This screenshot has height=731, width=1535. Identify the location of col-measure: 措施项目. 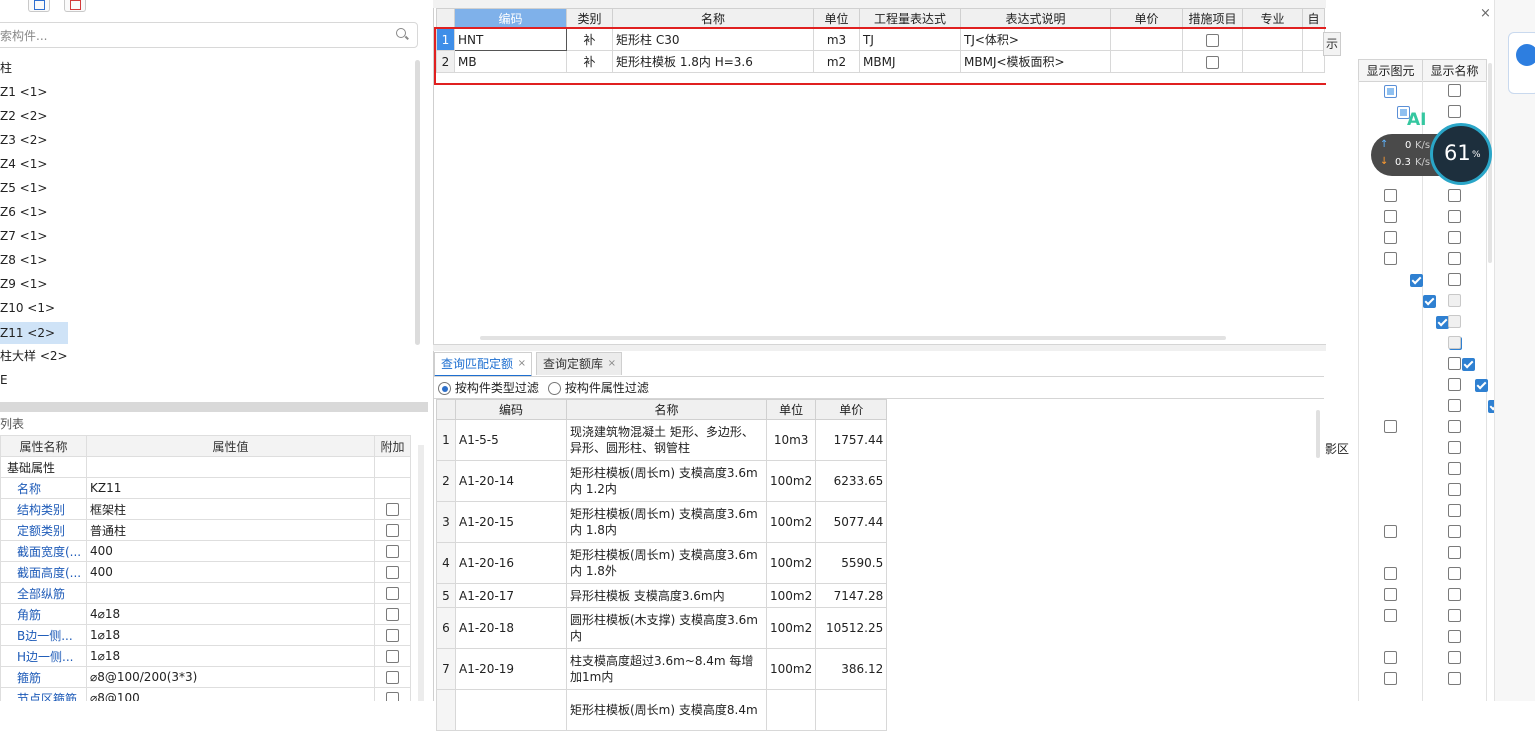
(1212, 18).